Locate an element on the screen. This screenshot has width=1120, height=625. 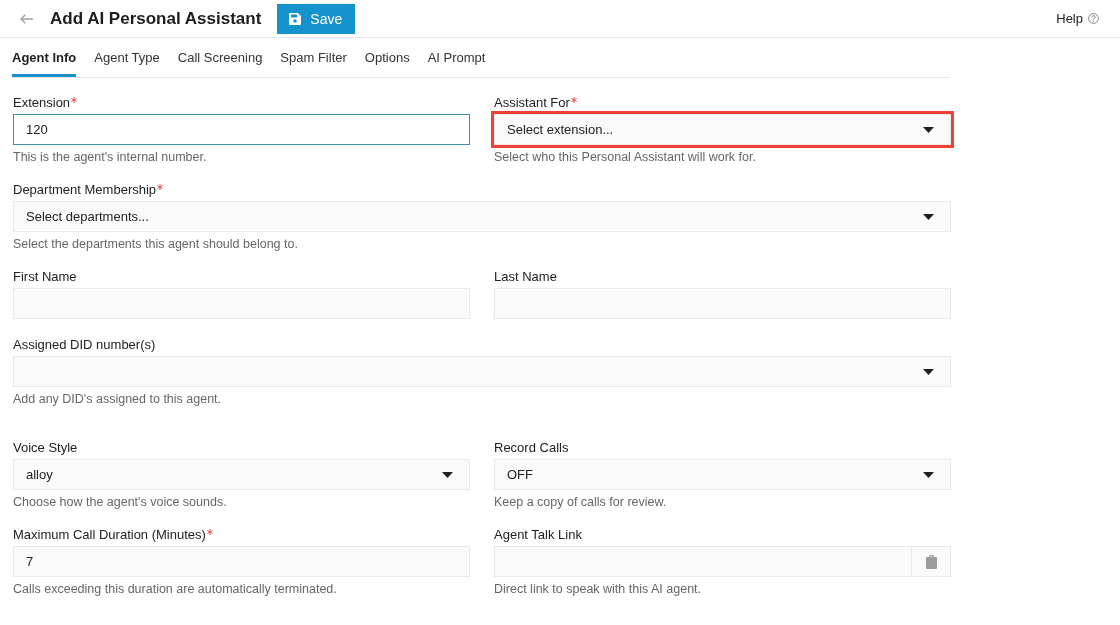
help-link: Help is located at coordinates (1077, 18).